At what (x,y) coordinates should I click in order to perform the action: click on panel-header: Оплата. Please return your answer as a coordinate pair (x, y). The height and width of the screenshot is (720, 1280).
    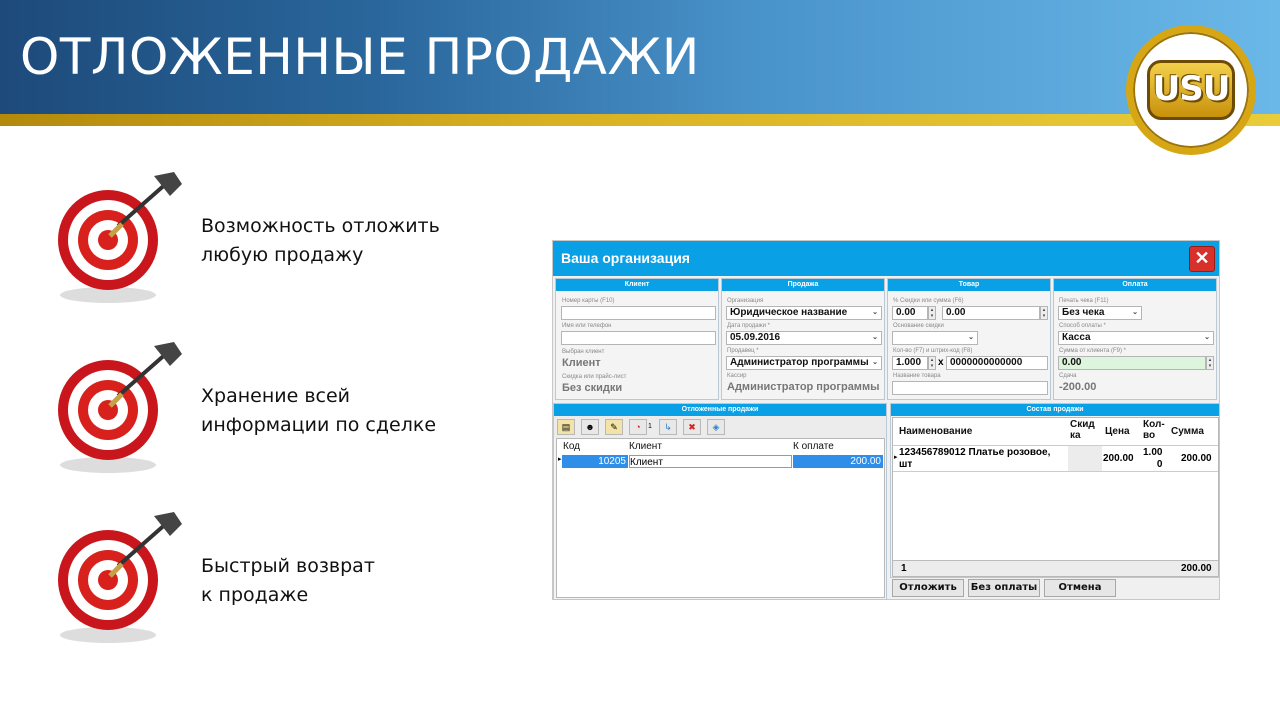
    Looking at the image, I should click on (1135, 285).